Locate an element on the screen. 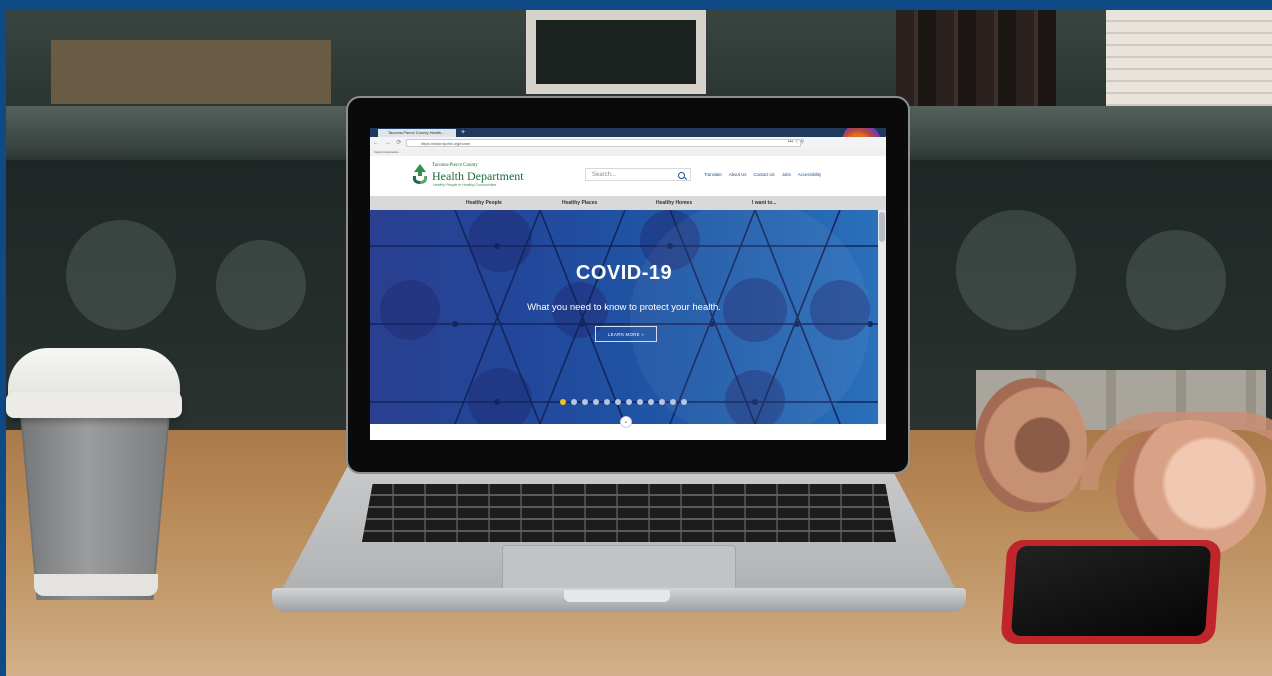 Image resolution: width=1272 pixels, height=676 pixels. browser-tab-bar: Tacoma-Pierce County Health... + is located at coordinates (628, 145).